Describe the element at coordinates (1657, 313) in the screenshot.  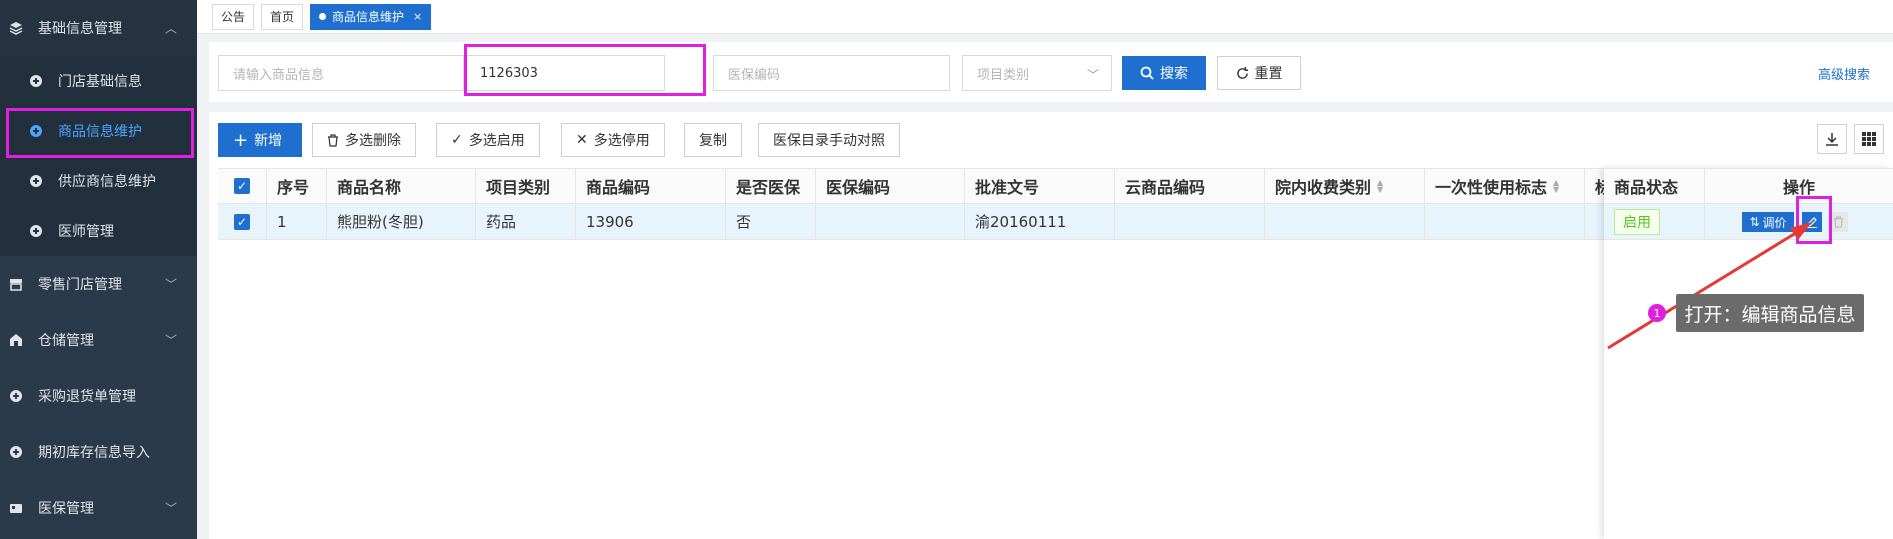
I see `annotation-number-badge: 1` at that location.